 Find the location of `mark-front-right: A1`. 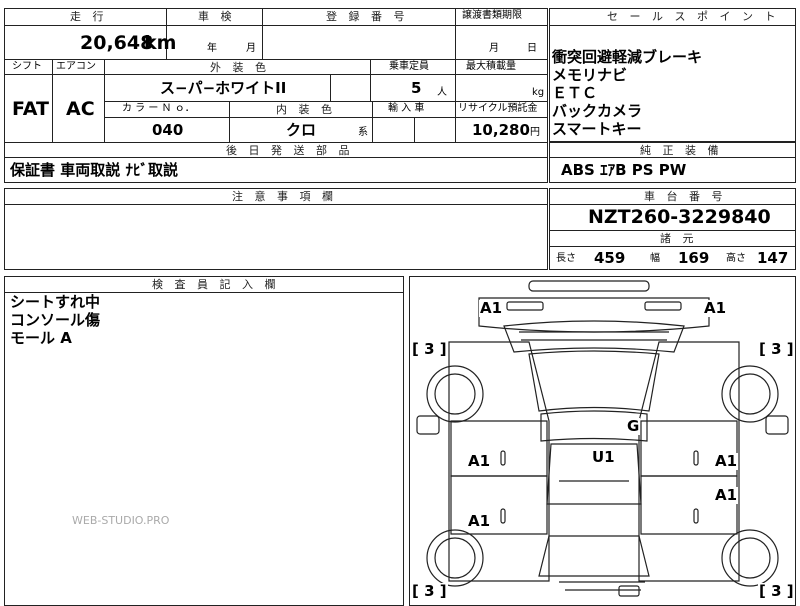

mark-front-right: A1 is located at coordinates (715, 308).